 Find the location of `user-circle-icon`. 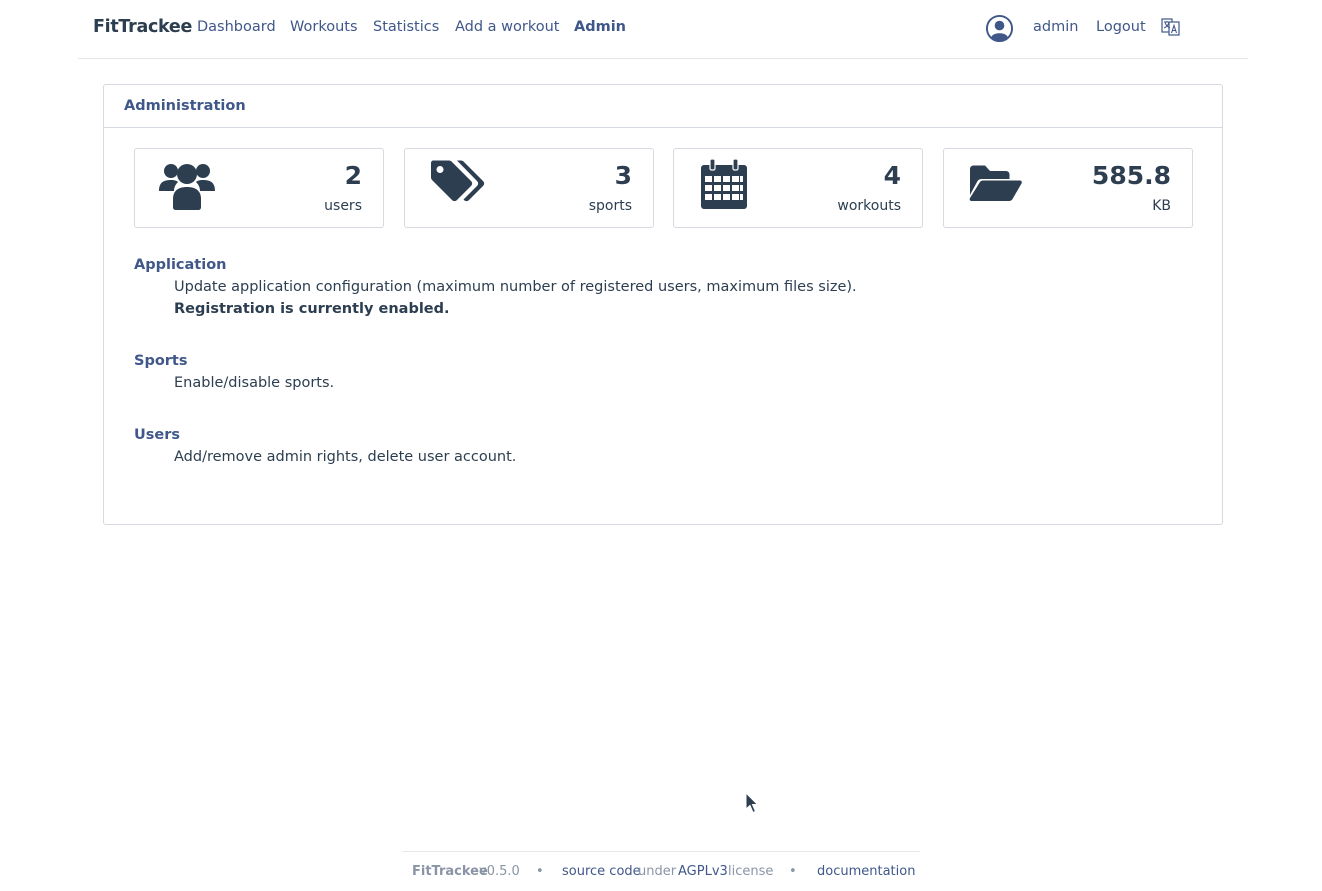

user-circle-icon is located at coordinates (999, 28).